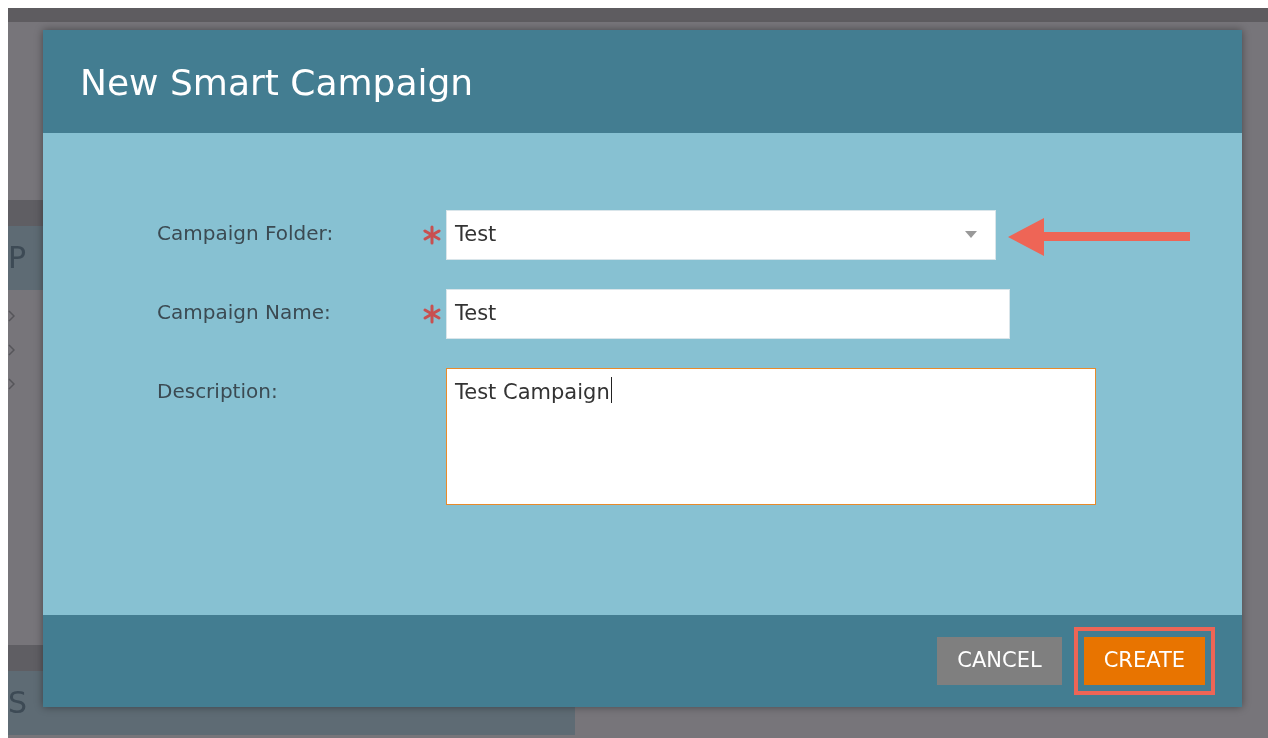 The height and width of the screenshot is (738, 1268). Describe the element at coordinates (771, 436) in the screenshot. I see `text-area: Test Campaign` at that location.